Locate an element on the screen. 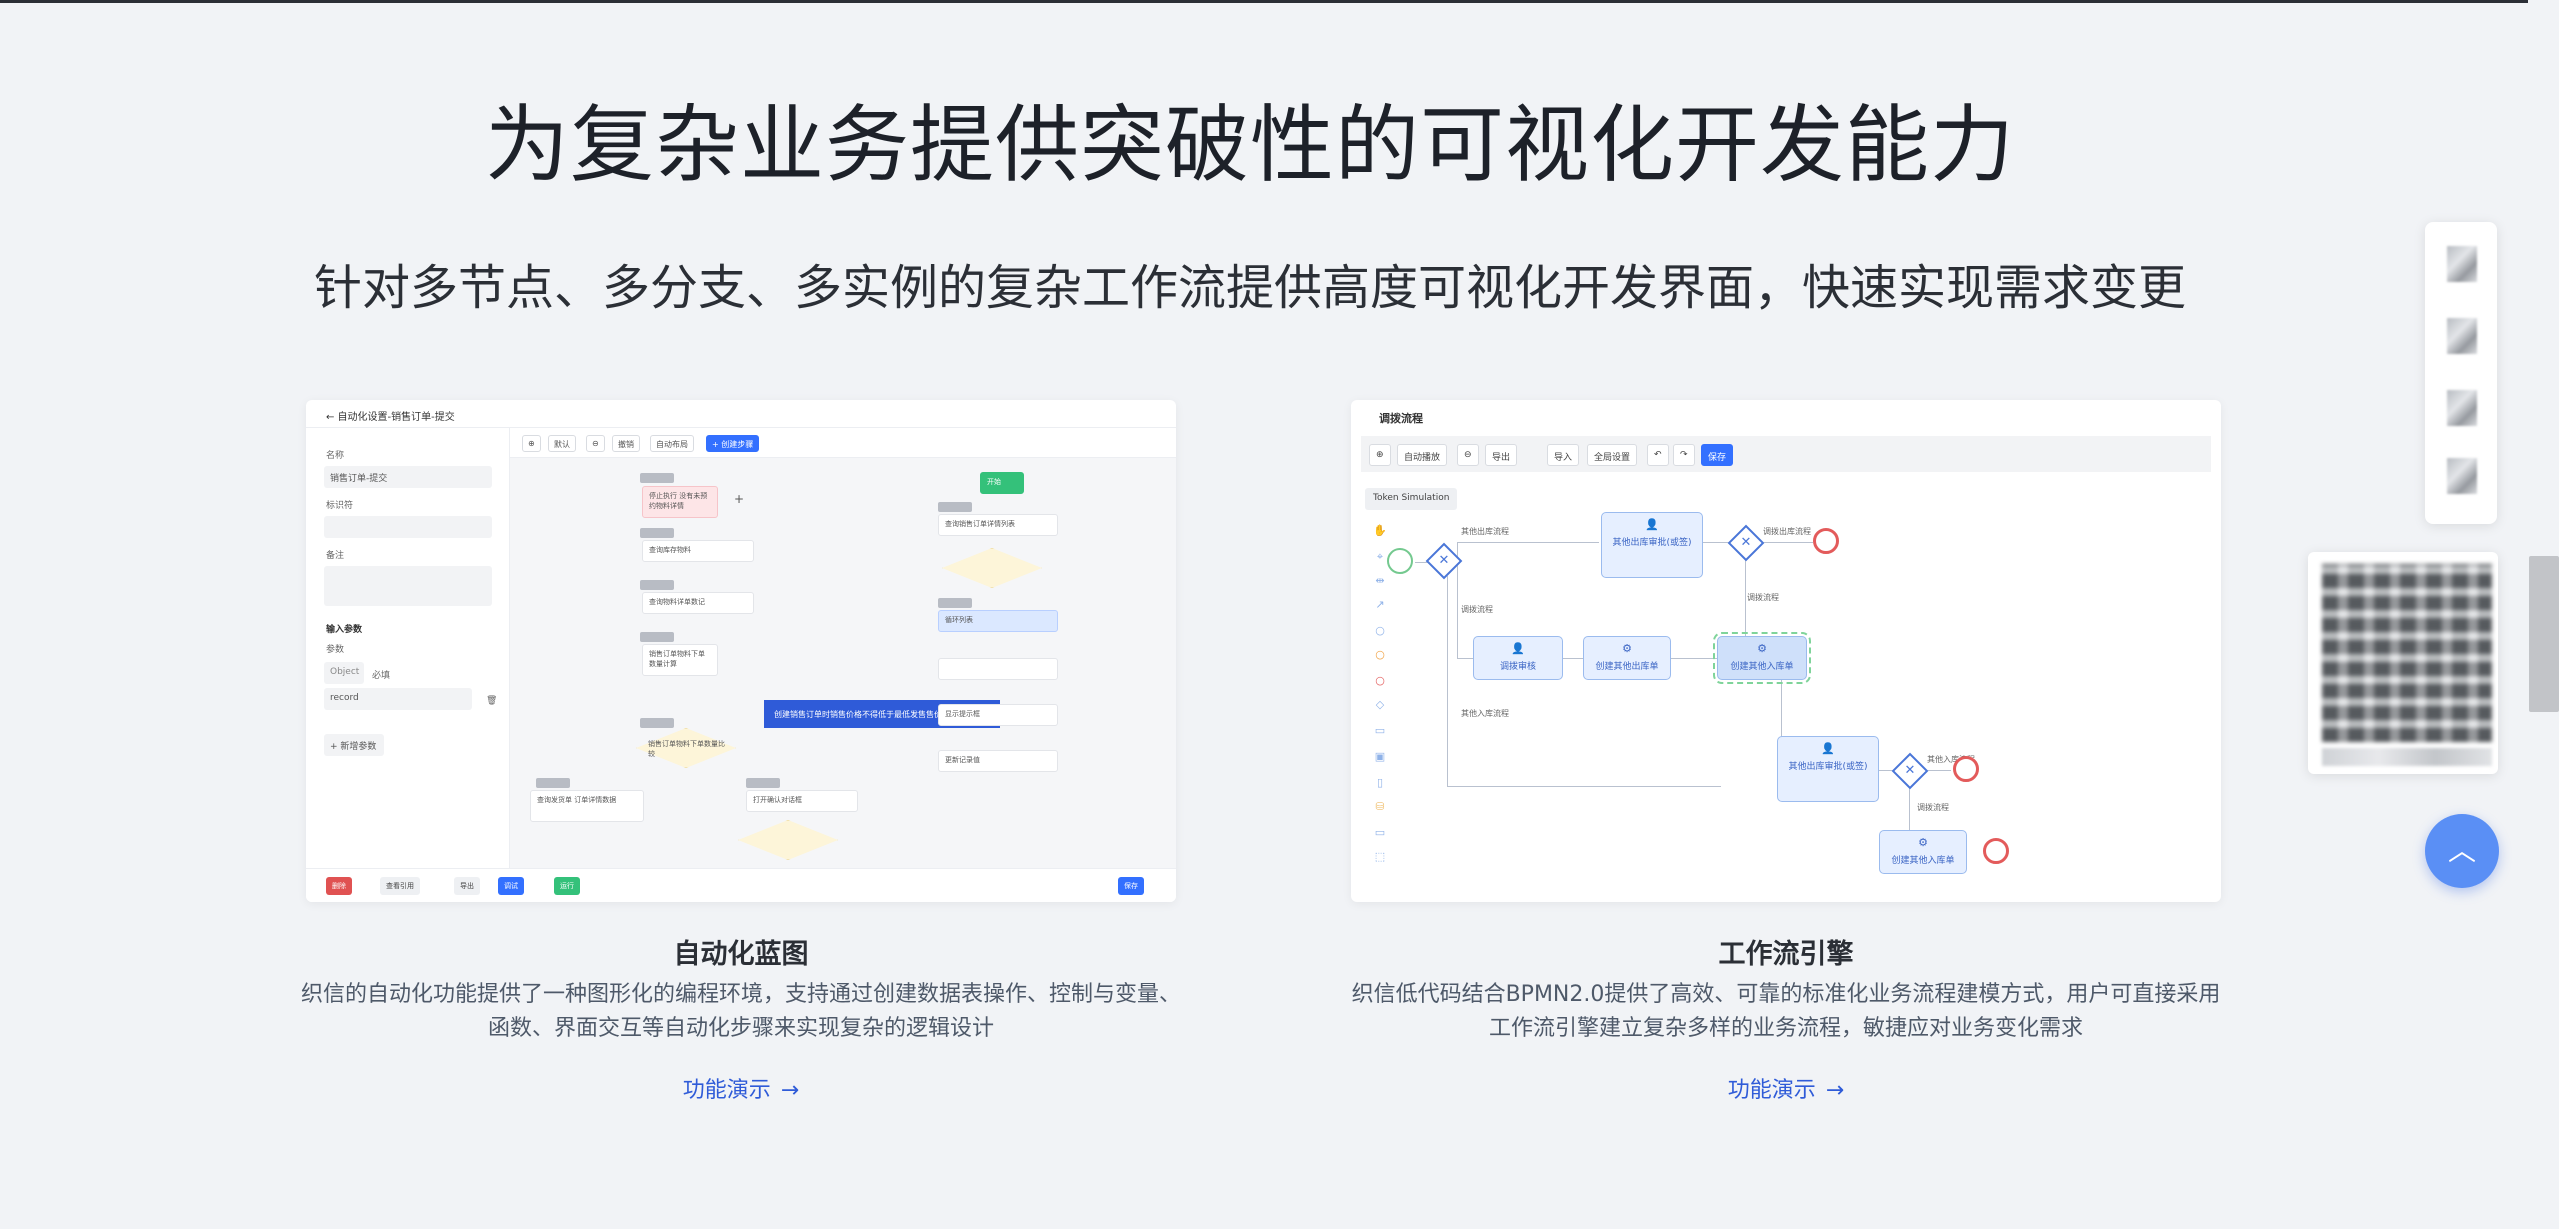 This screenshot has height=1229, width=2559. node-query-deliver: 查询发货单 订单详情数据 is located at coordinates (587, 806).